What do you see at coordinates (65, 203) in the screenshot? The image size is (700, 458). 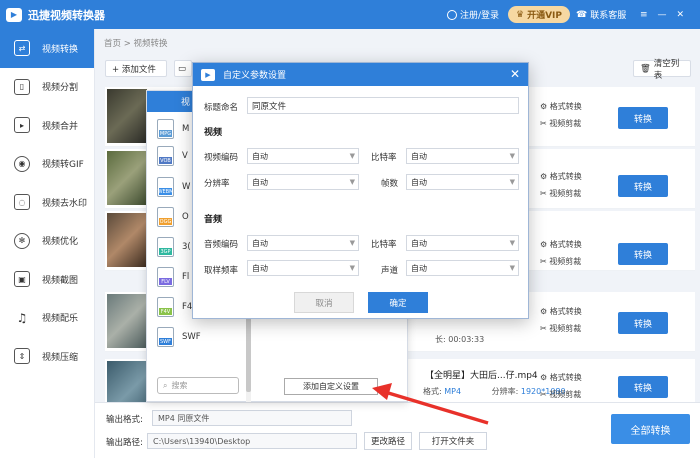 I see `sidebar-item-label: 视频去水印` at bounding box center [65, 203].